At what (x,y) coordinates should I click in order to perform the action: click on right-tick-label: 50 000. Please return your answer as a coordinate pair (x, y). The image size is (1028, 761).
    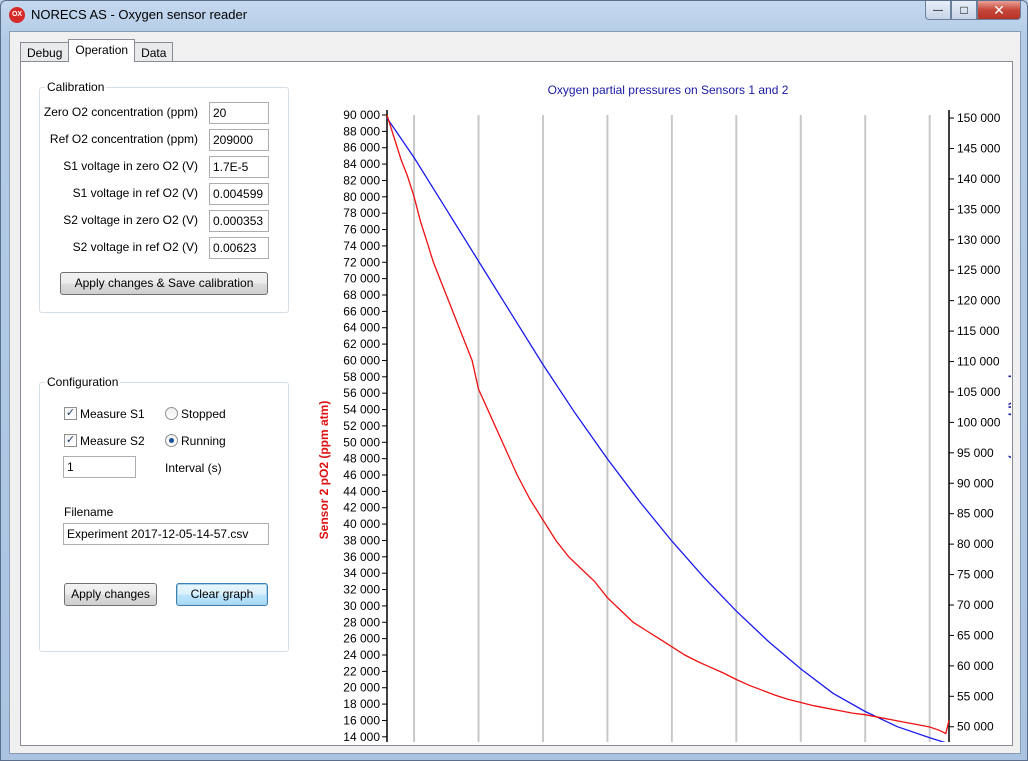
    Looking at the image, I should click on (975, 727).